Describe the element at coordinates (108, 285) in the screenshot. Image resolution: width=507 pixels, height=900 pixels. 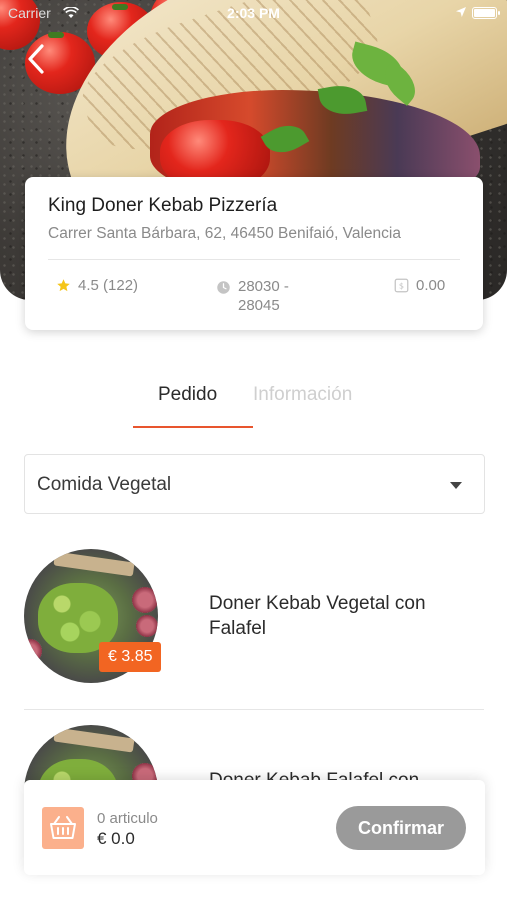
I see `rating-value: 4.5 (122)` at that location.